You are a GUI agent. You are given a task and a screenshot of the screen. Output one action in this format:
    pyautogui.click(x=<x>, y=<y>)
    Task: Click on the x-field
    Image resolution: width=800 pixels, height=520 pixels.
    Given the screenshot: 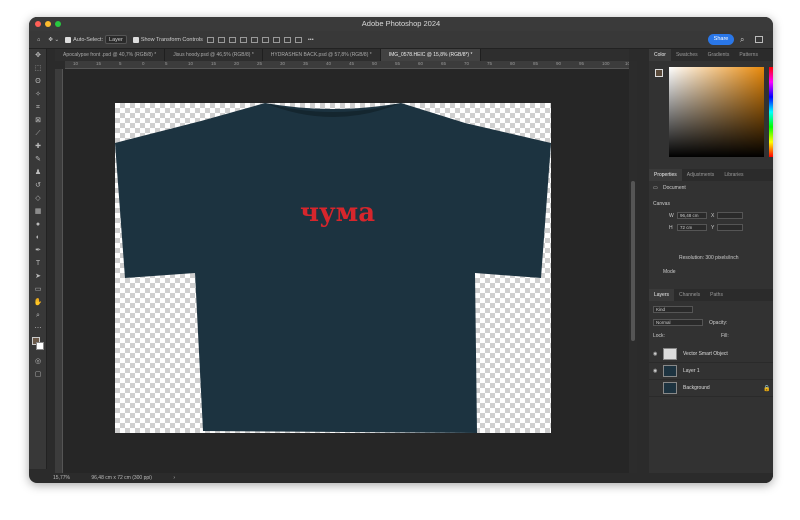 What is the action you would take?
    pyautogui.click(x=730, y=215)
    